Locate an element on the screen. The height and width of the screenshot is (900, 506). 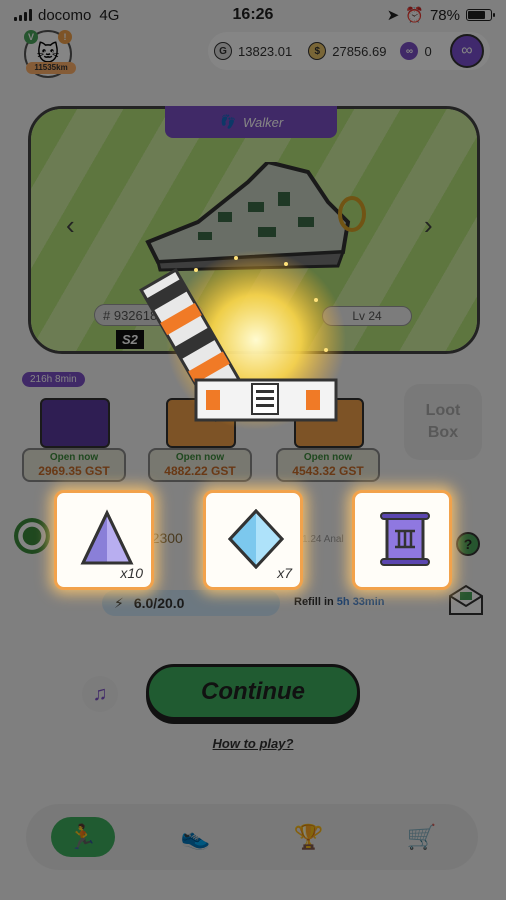
reward-item-1: x10 is located at coordinates (104, 540).